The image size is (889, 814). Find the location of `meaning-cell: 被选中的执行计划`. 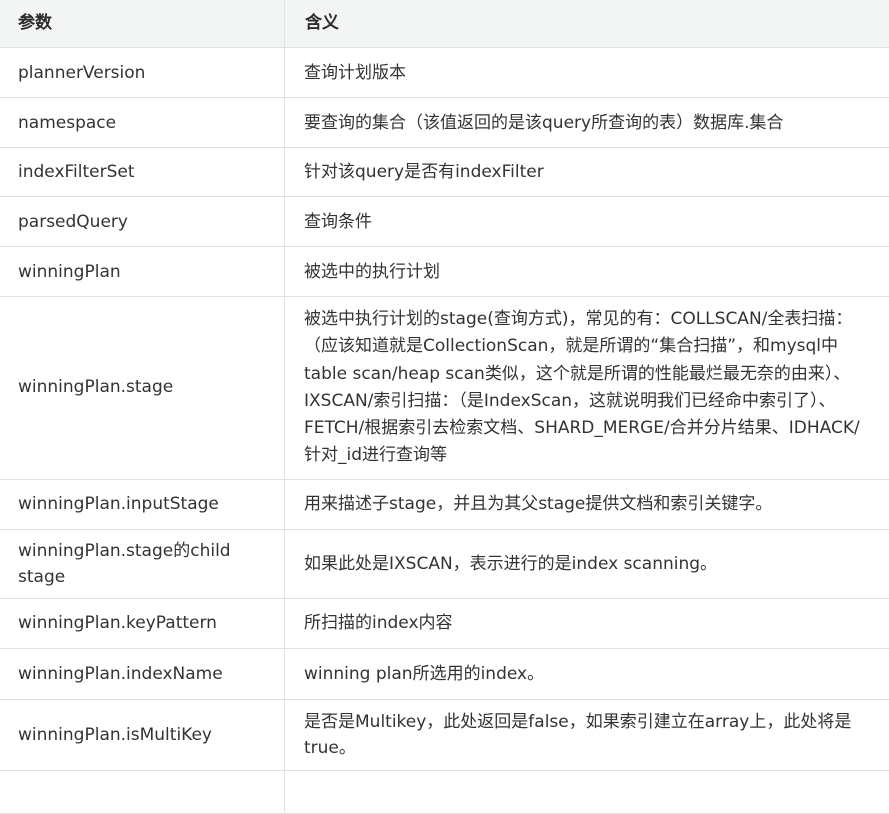

meaning-cell: 被选中的执行计划 is located at coordinates (587, 272).